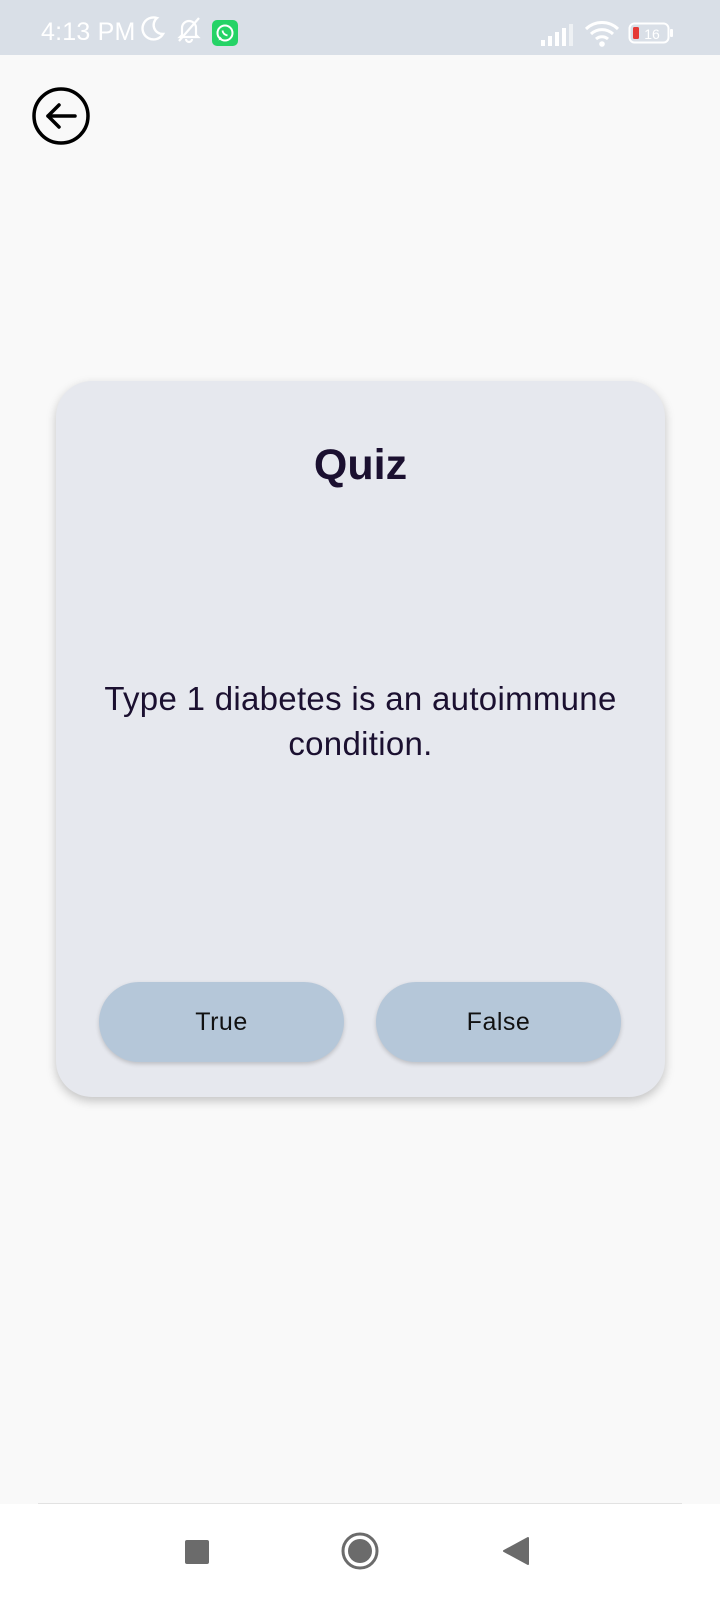 This screenshot has width=720, height=1600. Describe the element at coordinates (602, 36) in the screenshot. I see `wifi-icon` at that location.